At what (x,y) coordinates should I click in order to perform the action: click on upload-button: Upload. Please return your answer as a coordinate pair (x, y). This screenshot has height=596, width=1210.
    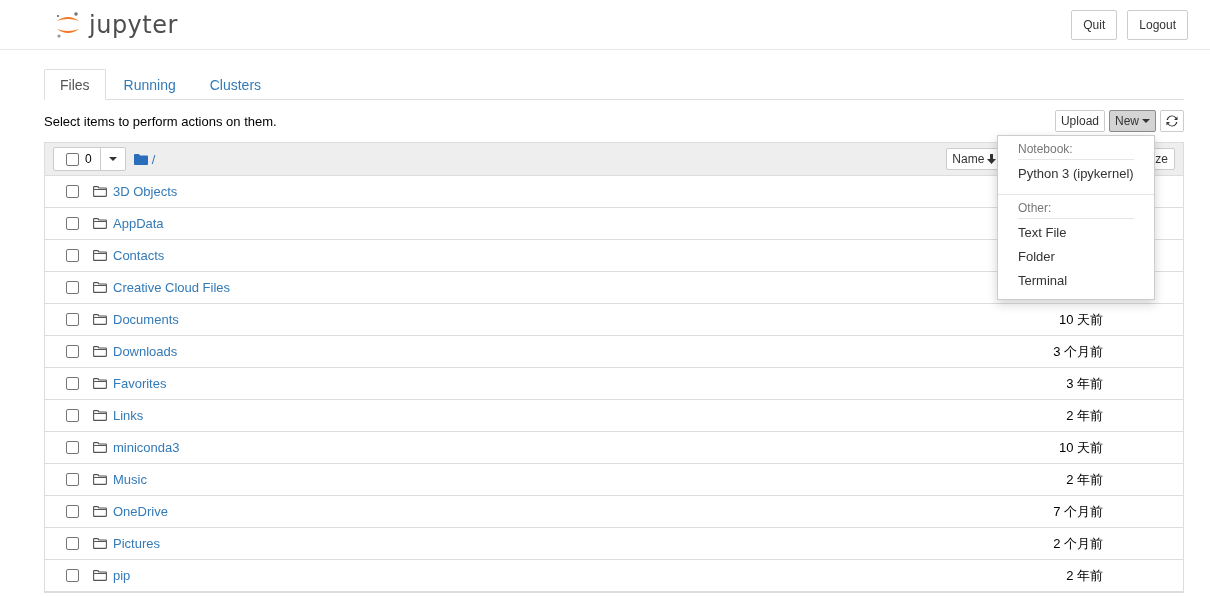
    Looking at the image, I should click on (1079, 121).